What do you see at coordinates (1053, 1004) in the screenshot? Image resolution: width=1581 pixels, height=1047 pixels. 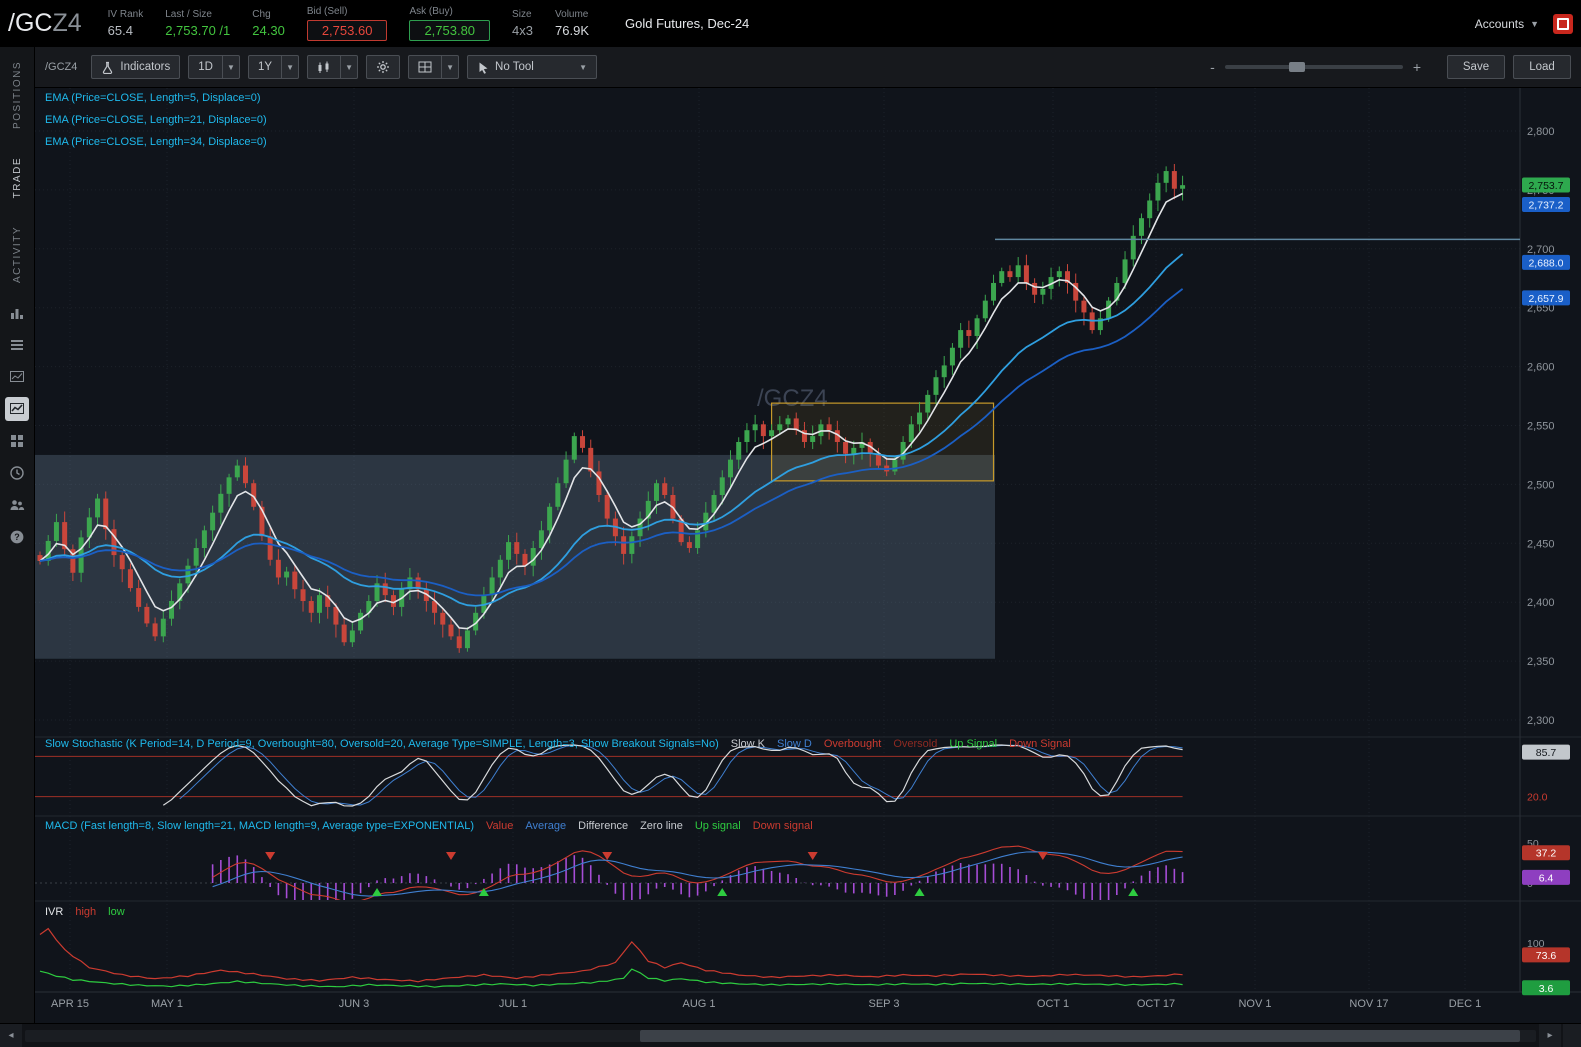 I see `svg-text: OCT 1` at bounding box center [1053, 1004].